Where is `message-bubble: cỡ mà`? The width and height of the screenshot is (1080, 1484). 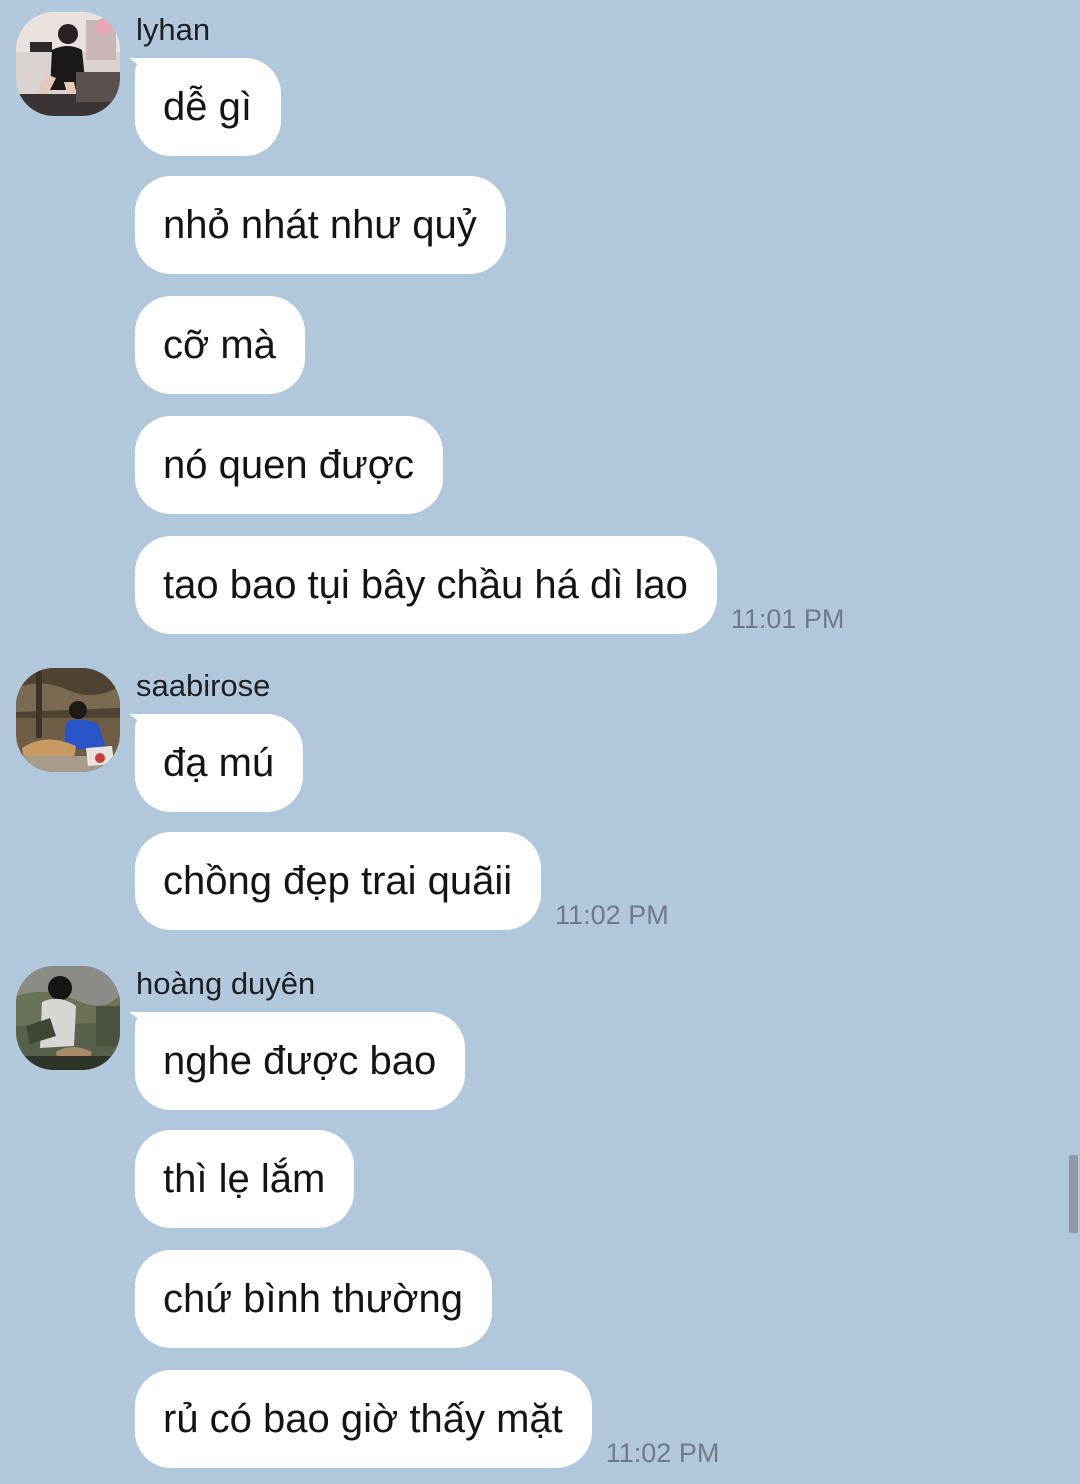
message-bubble: cỡ mà is located at coordinates (220, 345).